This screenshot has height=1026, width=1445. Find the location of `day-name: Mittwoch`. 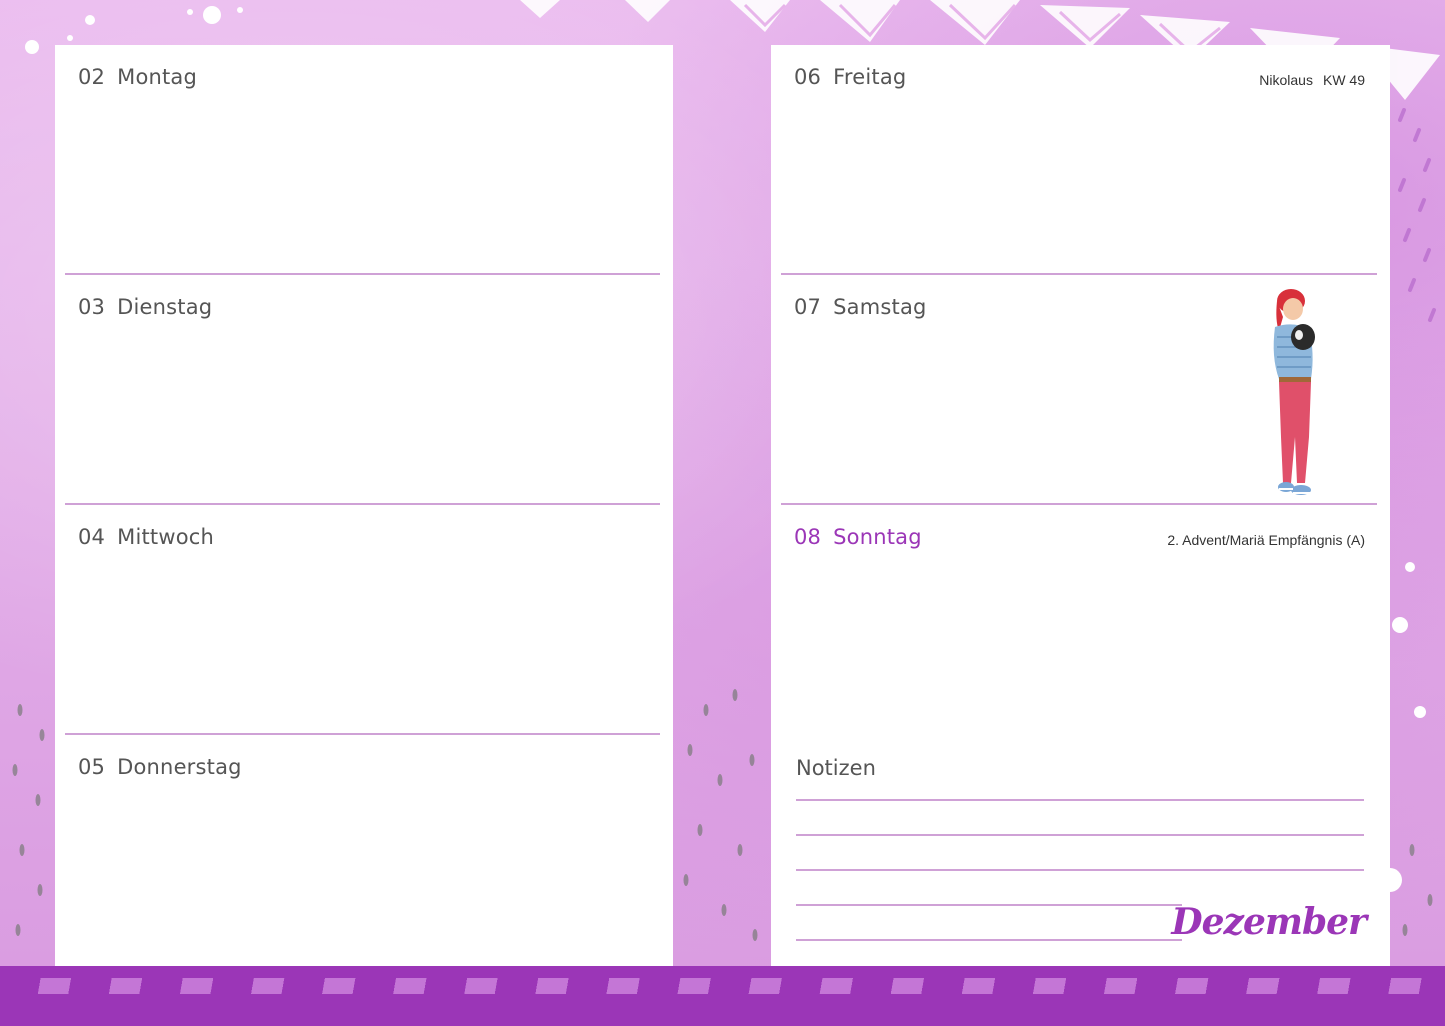

day-name: Mittwoch is located at coordinates (166, 537).